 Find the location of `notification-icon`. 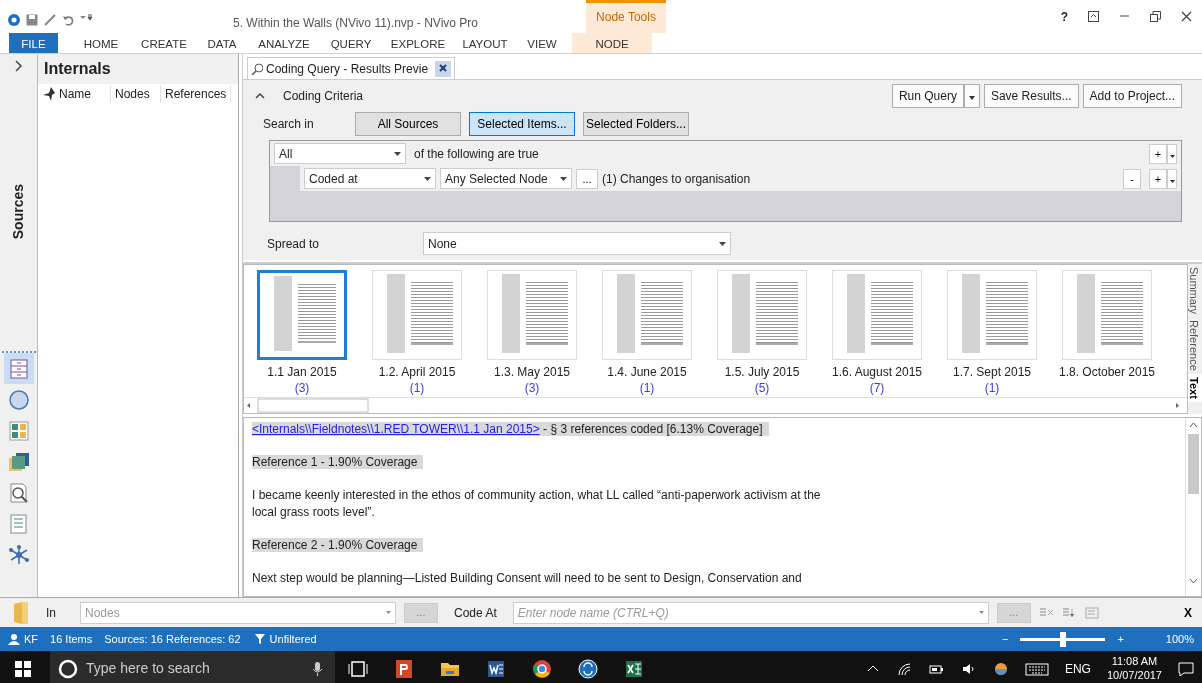

notification-icon is located at coordinates (1186, 668).